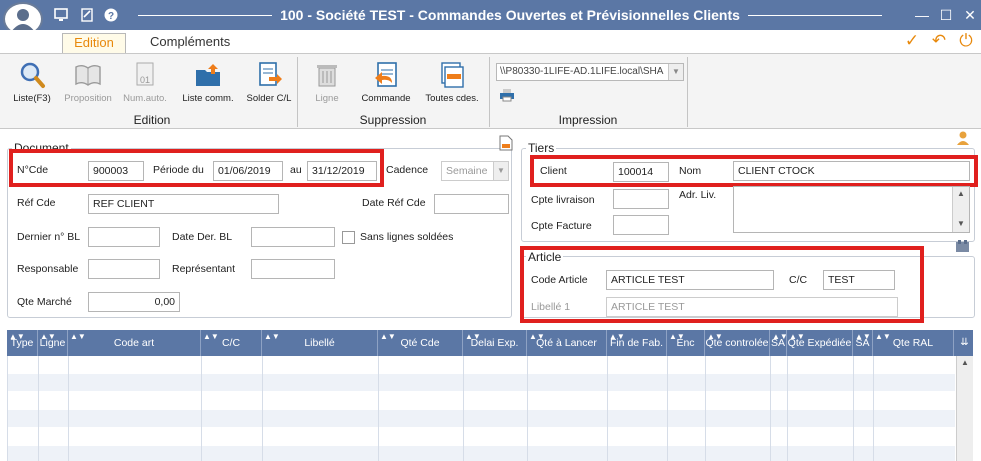 The width and height of the screenshot is (981, 461). I want to click on address-book-icon, so click(962, 246).